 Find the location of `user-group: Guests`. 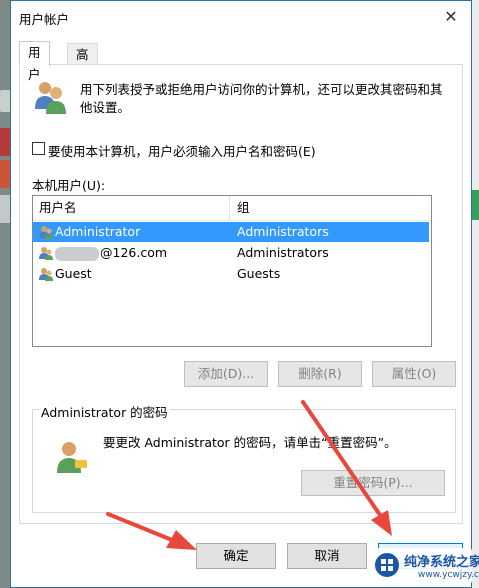

user-group: Guests is located at coordinates (259, 273).